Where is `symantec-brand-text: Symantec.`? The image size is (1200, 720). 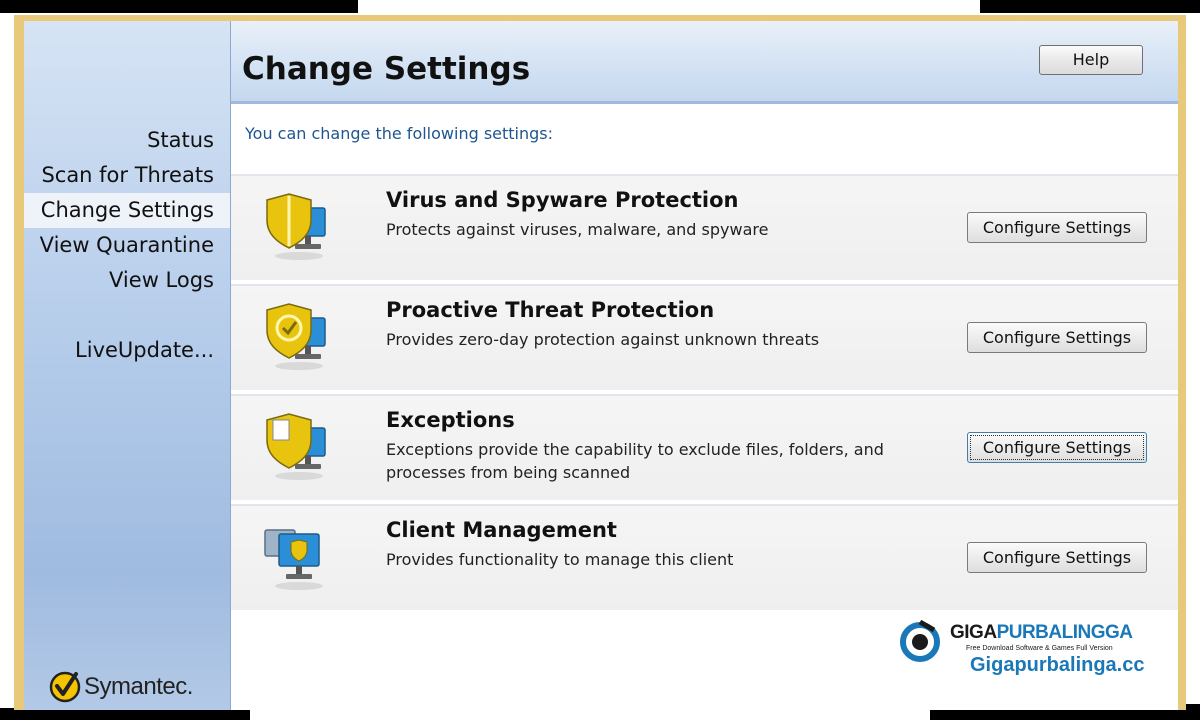 symantec-brand-text: Symantec. is located at coordinates (138, 686).